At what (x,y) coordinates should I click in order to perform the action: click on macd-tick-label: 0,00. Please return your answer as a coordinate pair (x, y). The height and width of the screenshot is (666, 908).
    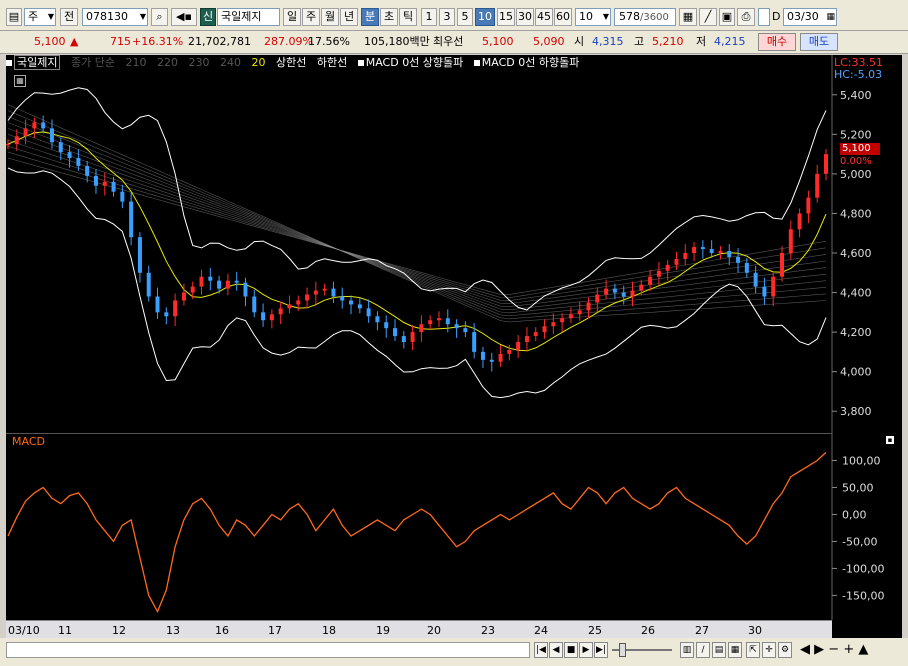
    Looking at the image, I should click on (854, 514).